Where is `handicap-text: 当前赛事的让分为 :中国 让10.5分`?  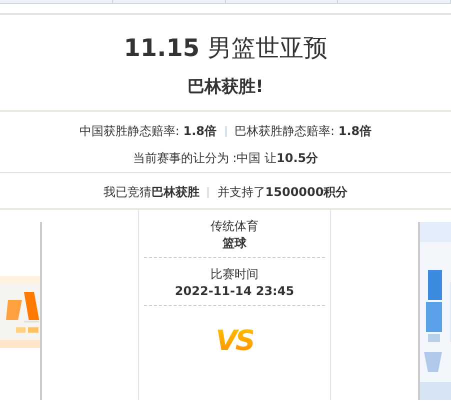
handicap-text: 当前赛事的让分为 :中国 让10.5分 is located at coordinates (225, 158).